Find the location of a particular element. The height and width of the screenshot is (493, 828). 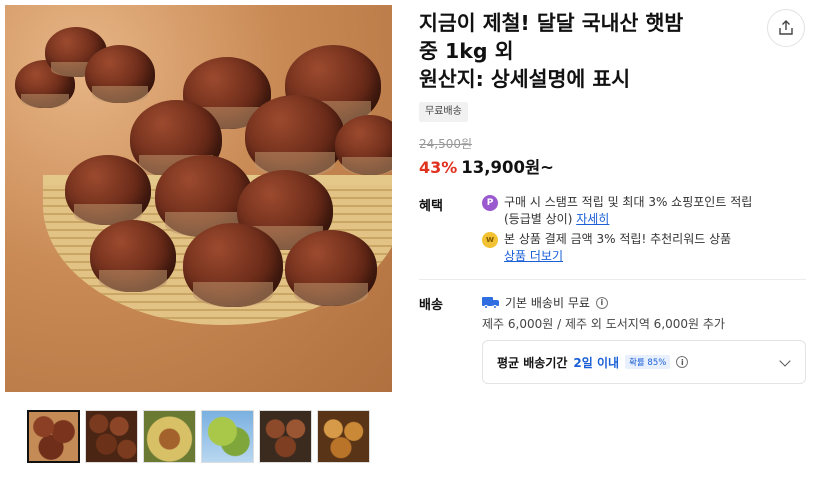

benefit-points-text: 구매 시 스탬프 적립 및 최대 3% 쇼핑포인트 적립 is located at coordinates (628, 202).